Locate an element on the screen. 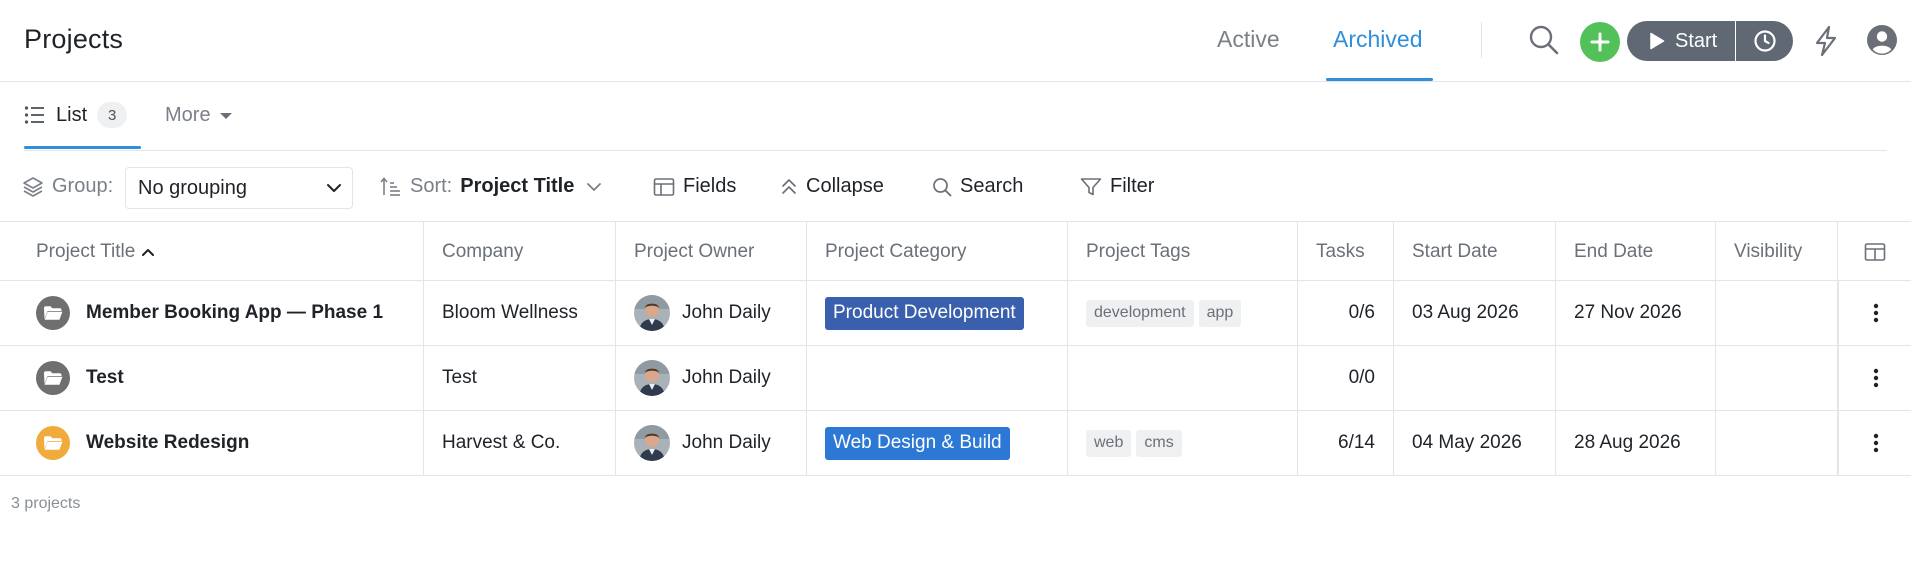 The height and width of the screenshot is (564, 1911). tab-archived: Archived is located at coordinates (1377, 39).